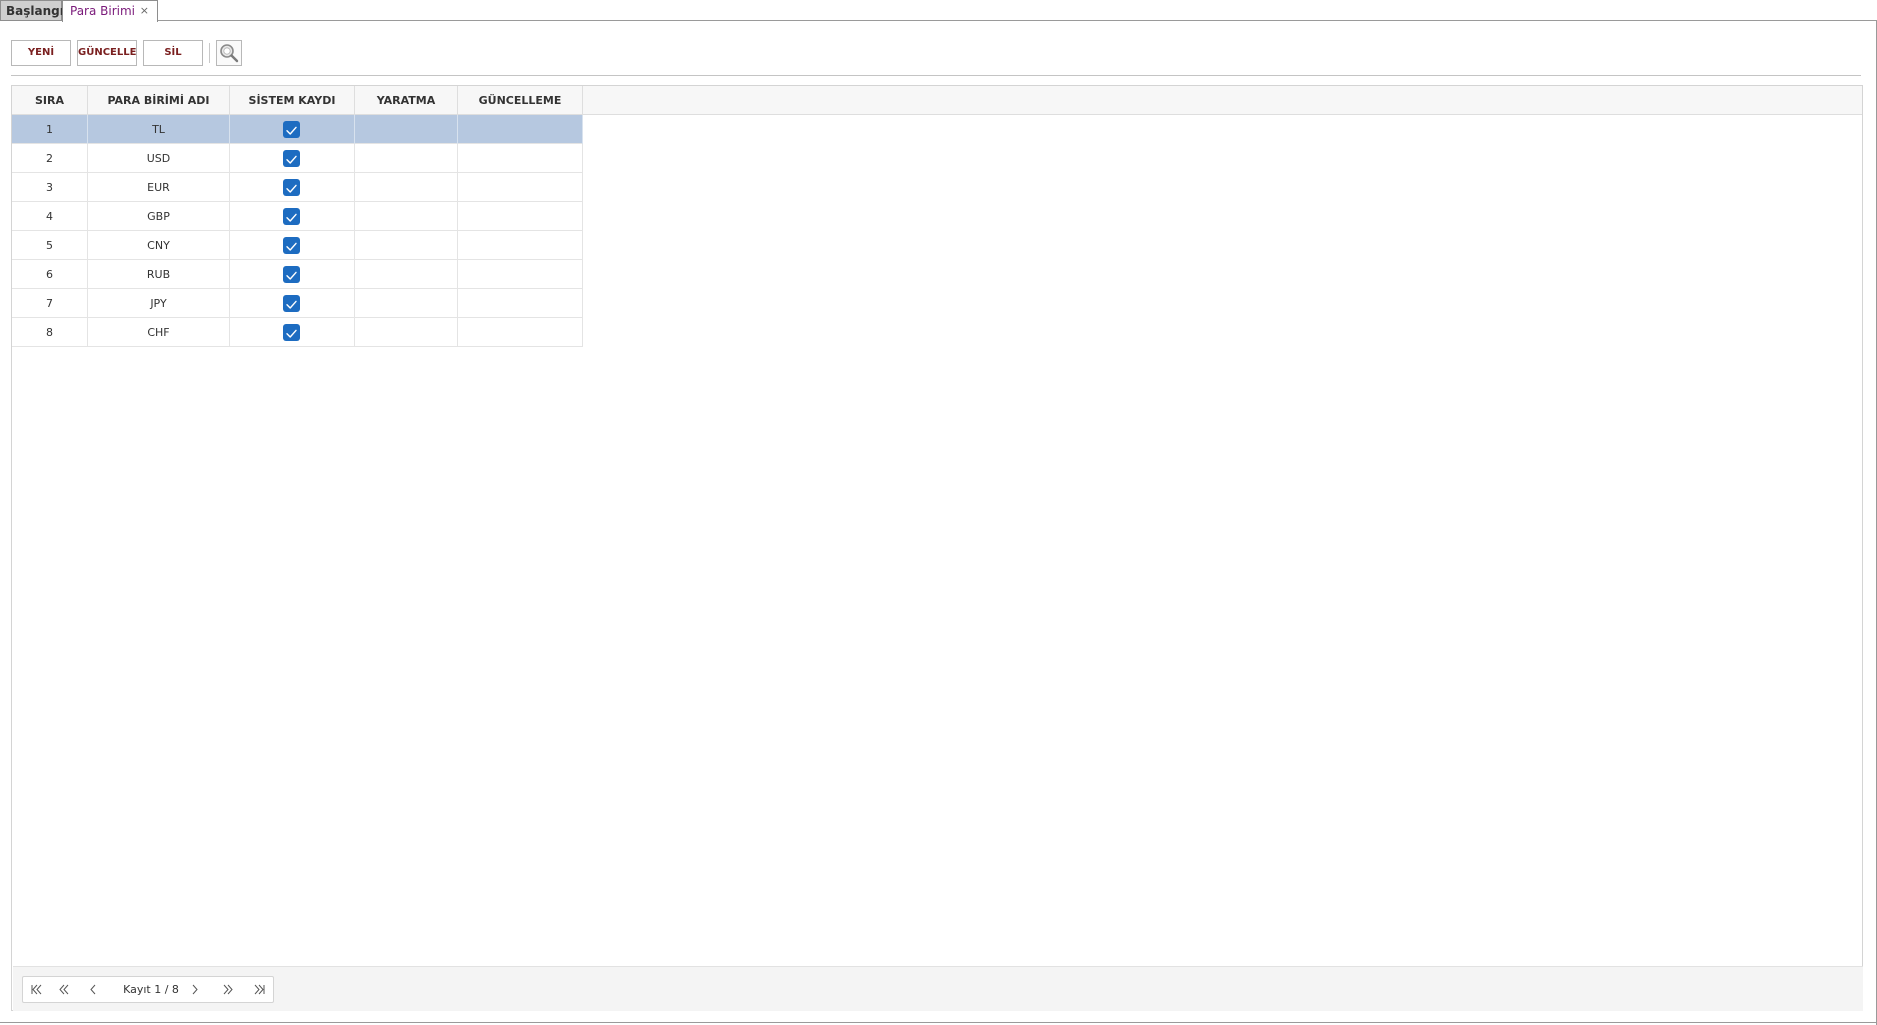 This screenshot has width=1877, height=1025. I want to click on cell-currency-name: GBP, so click(159, 216).